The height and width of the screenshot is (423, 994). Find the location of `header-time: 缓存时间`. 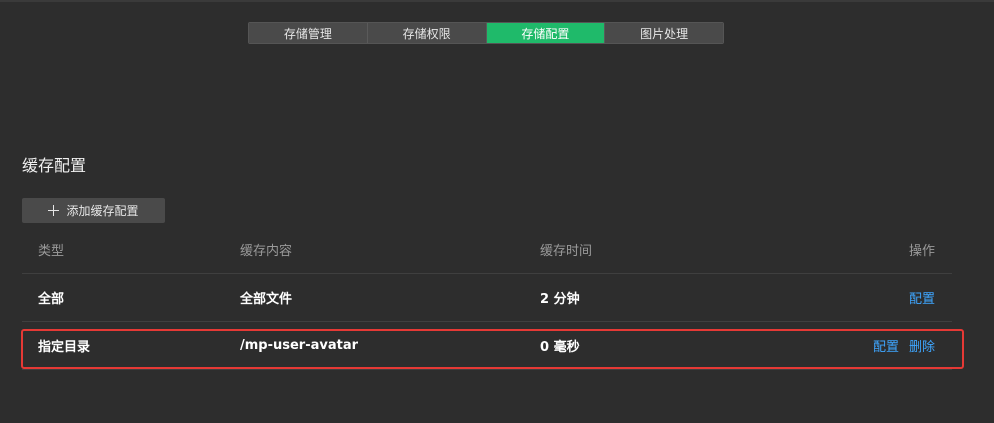

header-time: 缓存时间 is located at coordinates (566, 251).